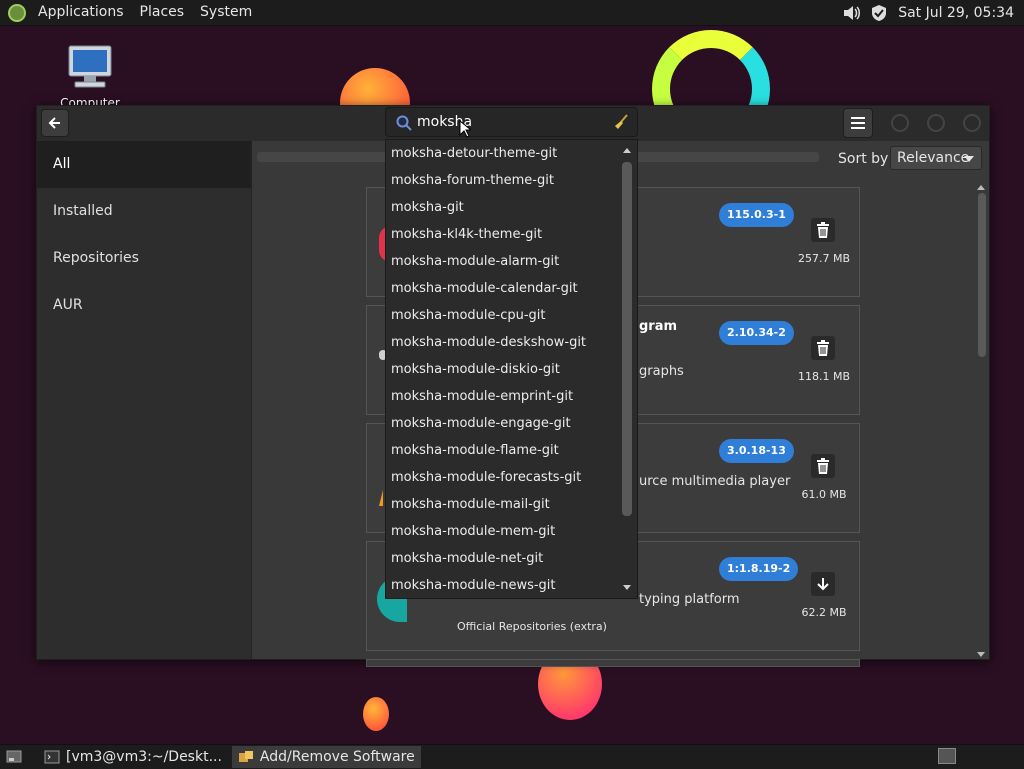  I want to click on package-manager-icon, so click(245, 756).